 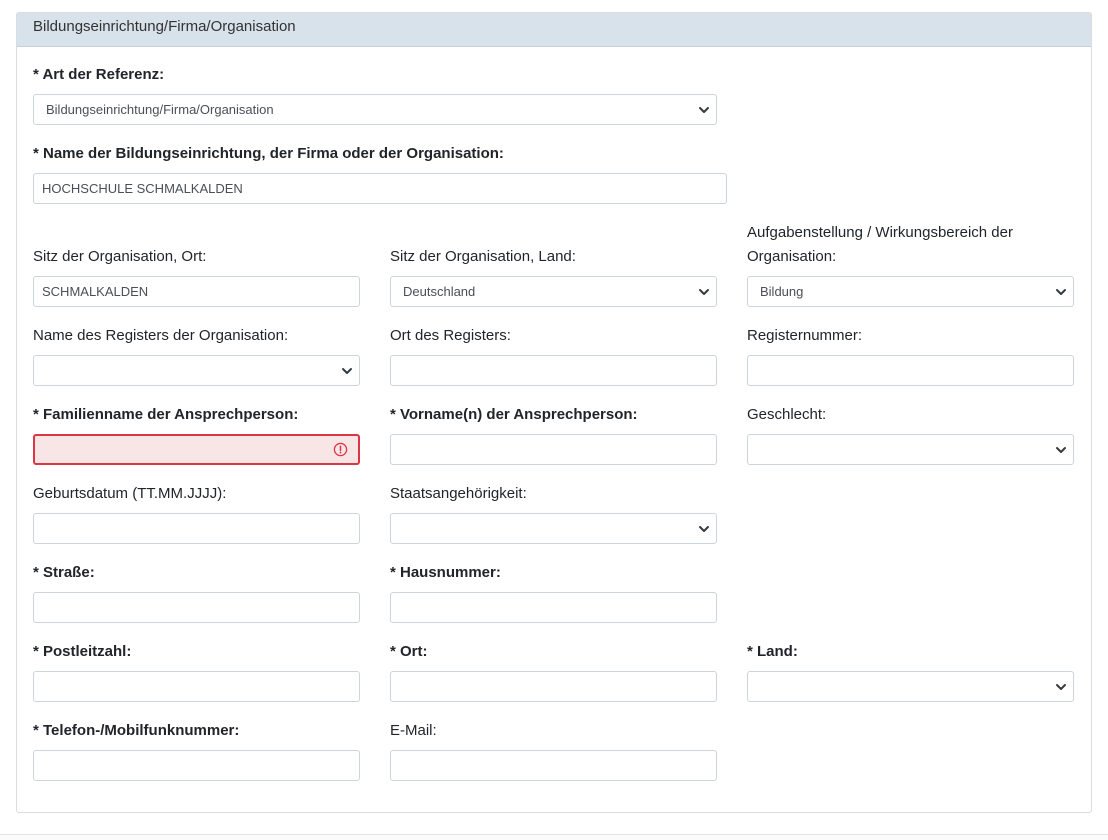 I want to click on geschlecht-select, so click(x=910, y=449).